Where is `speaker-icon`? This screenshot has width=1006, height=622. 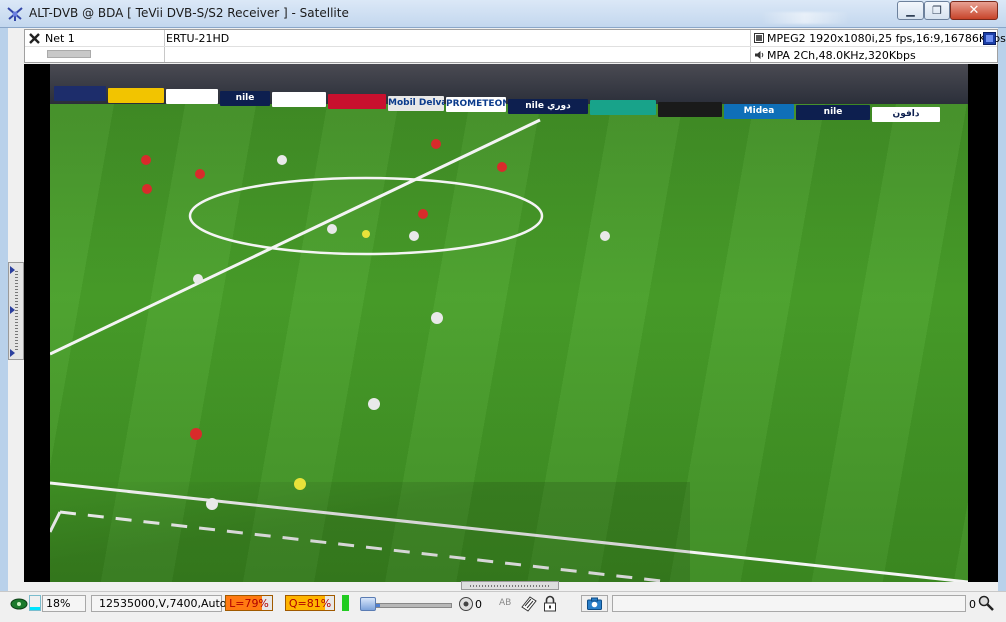 speaker-icon is located at coordinates (759, 55).